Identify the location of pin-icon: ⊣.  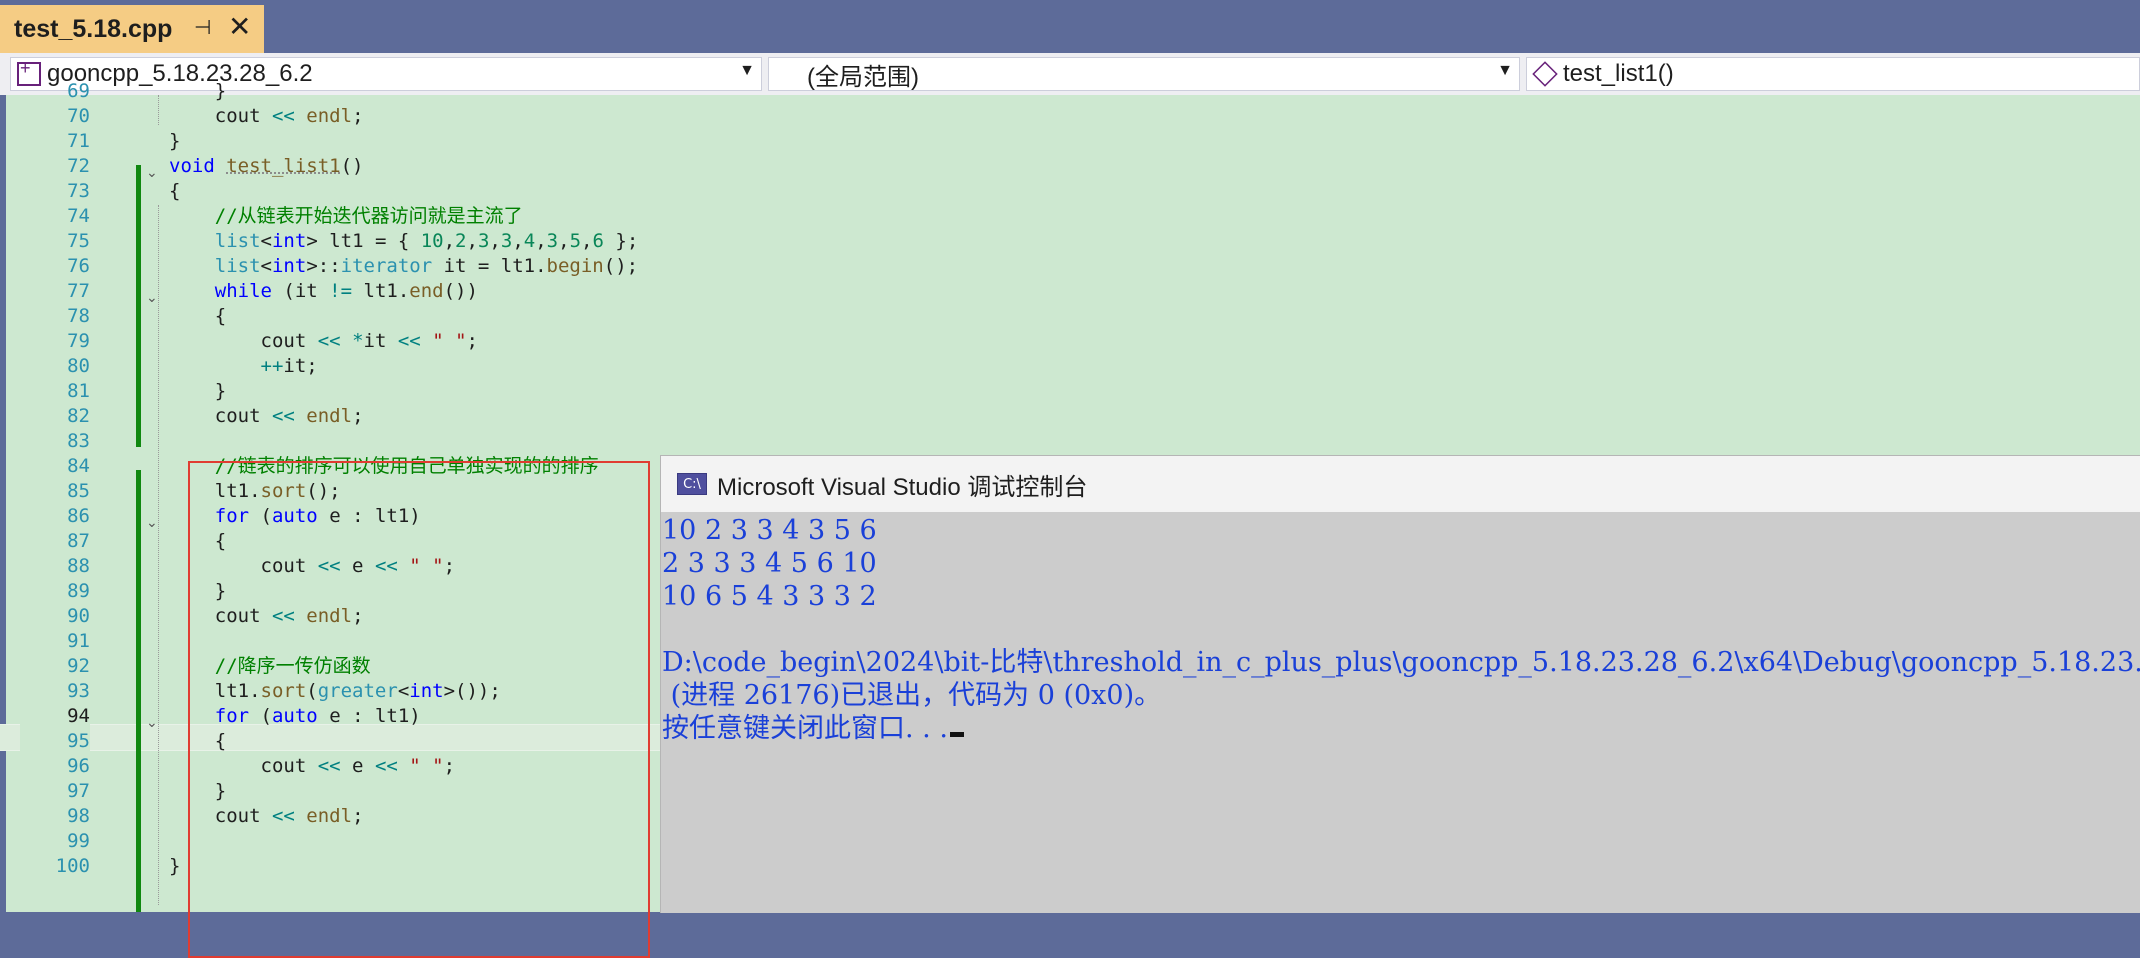
(202, 27).